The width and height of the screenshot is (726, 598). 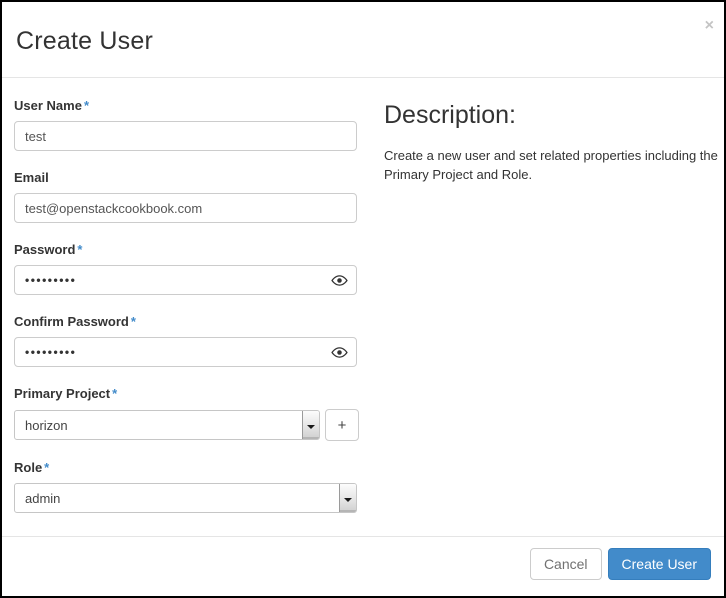 I want to click on form-group-role: Role * admin, so click(x=192, y=486).